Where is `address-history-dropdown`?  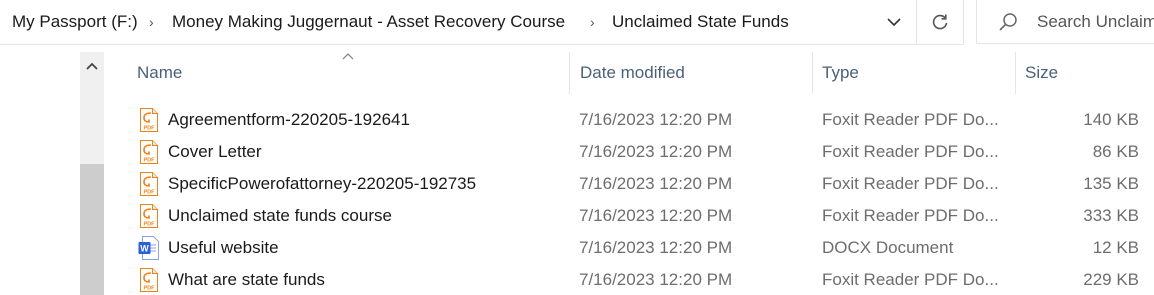
address-history-dropdown is located at coordinates (894, 22).